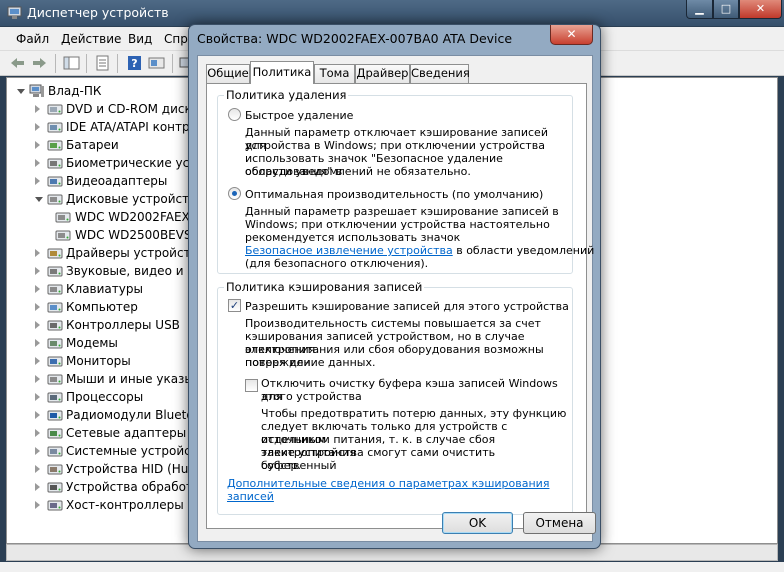 Image resolution: width=784 pixels, height=572 pixels. Describe the element at coordinates (14, 12) in the screenshot. I see `device-manager-icon` at that location.